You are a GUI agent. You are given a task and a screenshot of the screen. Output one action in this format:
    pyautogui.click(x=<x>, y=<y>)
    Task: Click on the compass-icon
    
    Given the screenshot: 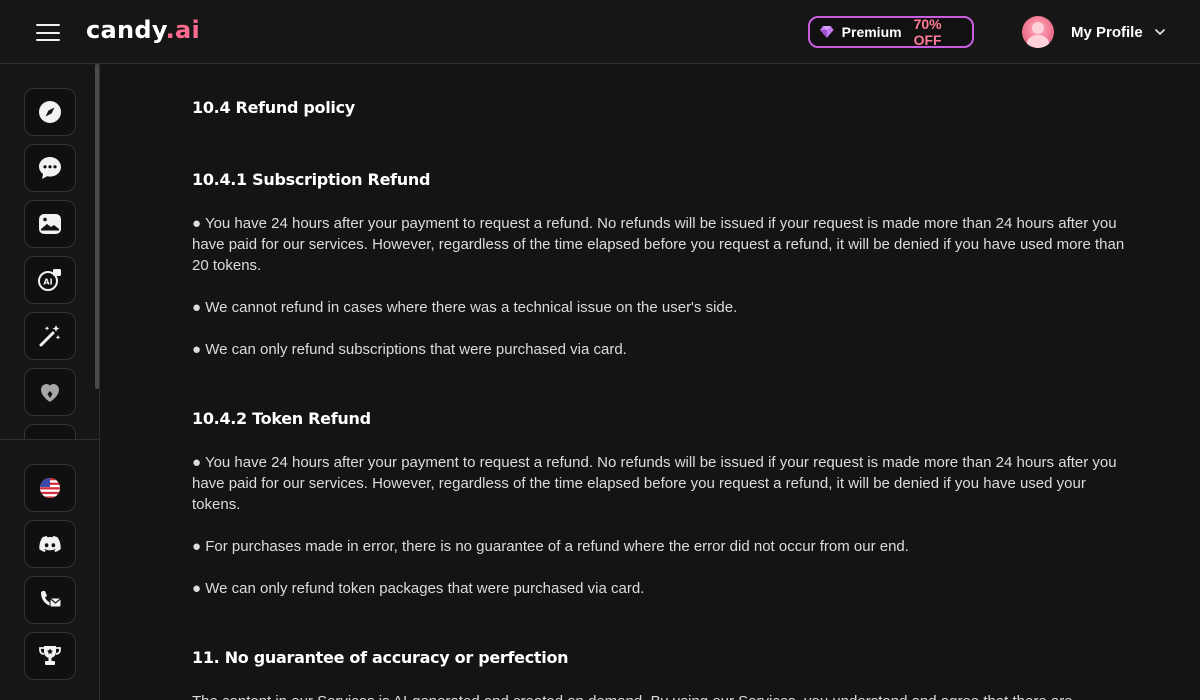 What is the action you would take?
    pyautogui.click(x=50, y=112)
    